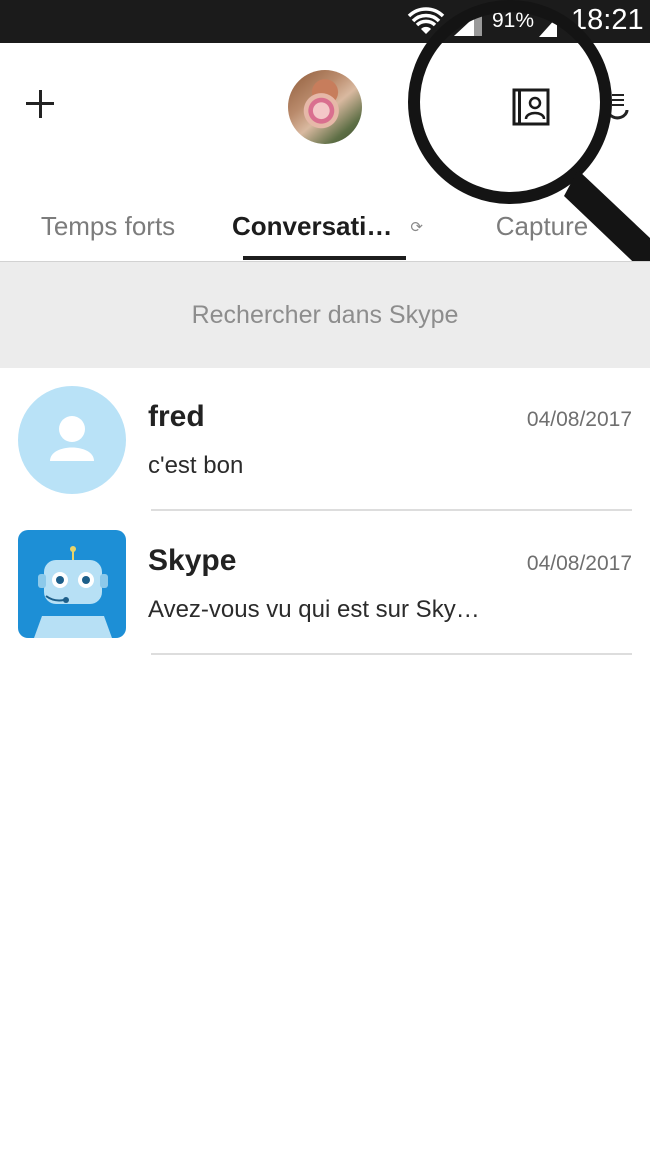 The height and width of the screenshot is (1156, 650). What do you see at coordinates (468, 23) in the screenshot?
I see `signal-icon` at bounding box center [468, 23].